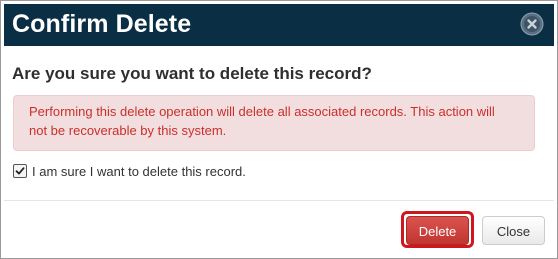  What do you see at coordinates (532, 24) in the screenshot?
I see `close-circle-icon` at bounding box center [532, 24].